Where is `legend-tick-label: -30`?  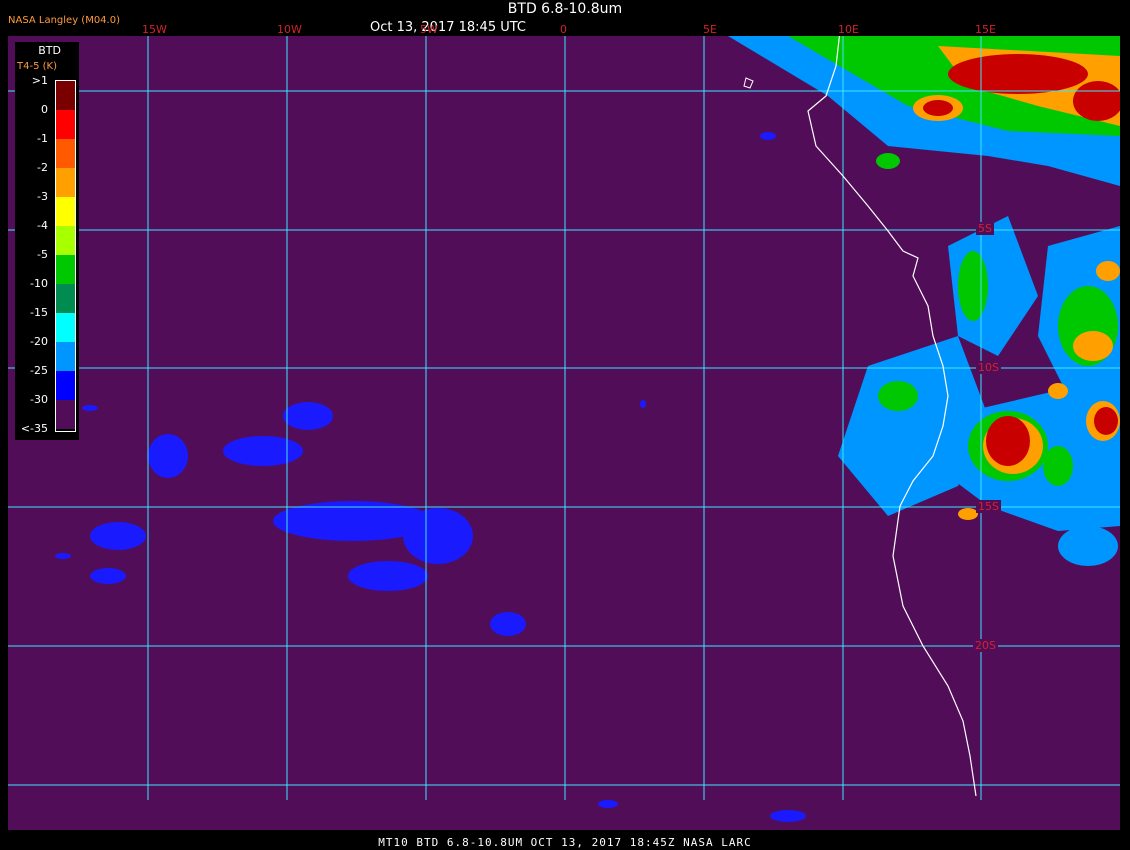
legend-tick-label: -30 is located at coordinates (39, 399).